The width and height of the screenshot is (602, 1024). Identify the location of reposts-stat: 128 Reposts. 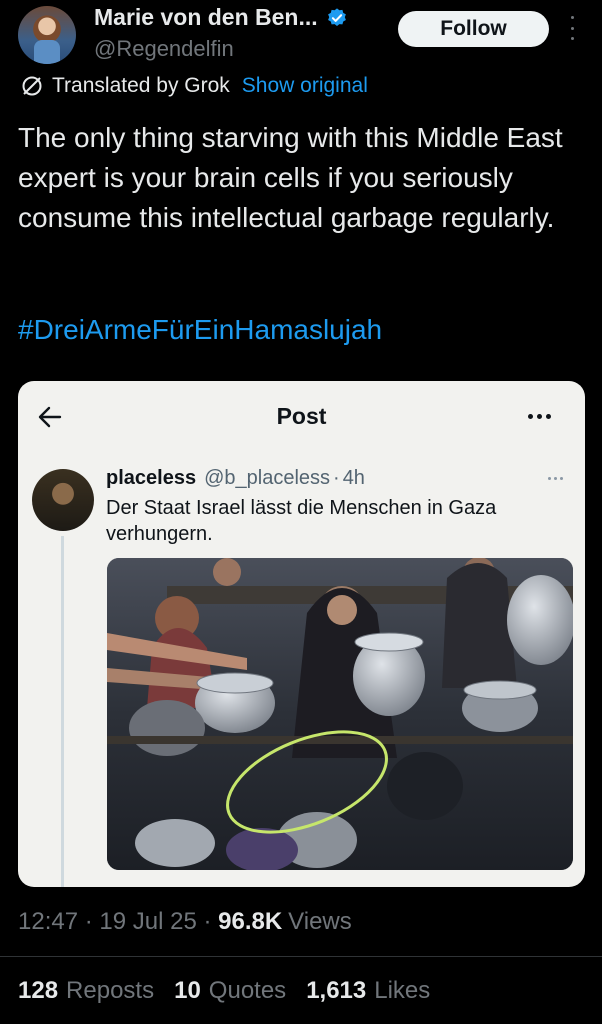
(86, 991).